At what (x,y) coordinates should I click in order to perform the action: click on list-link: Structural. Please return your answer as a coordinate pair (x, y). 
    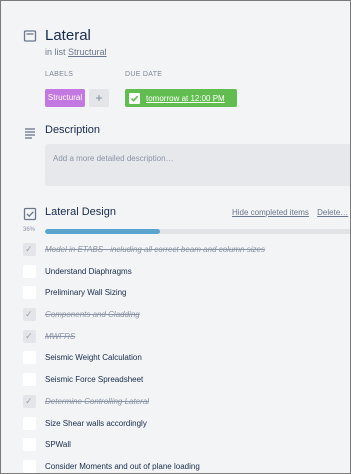
    Looking at the image, I should click on (87, 52).